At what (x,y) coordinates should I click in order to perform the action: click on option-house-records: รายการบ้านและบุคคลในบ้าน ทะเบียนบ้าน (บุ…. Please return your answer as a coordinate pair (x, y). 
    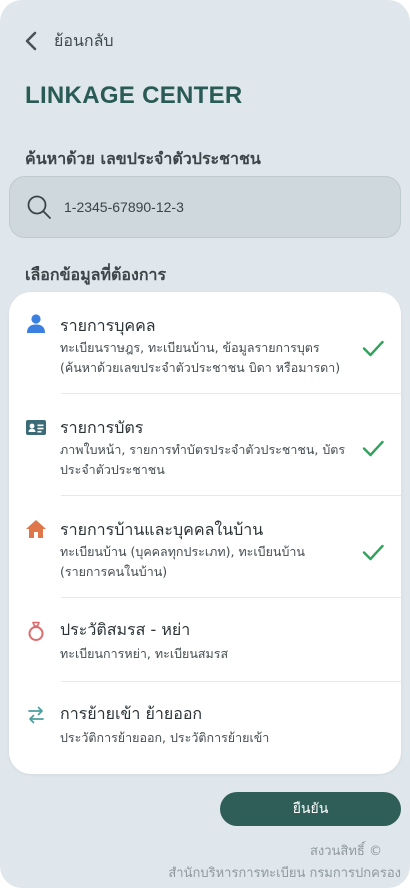
    Looking at the image, I should click on (205, 547).